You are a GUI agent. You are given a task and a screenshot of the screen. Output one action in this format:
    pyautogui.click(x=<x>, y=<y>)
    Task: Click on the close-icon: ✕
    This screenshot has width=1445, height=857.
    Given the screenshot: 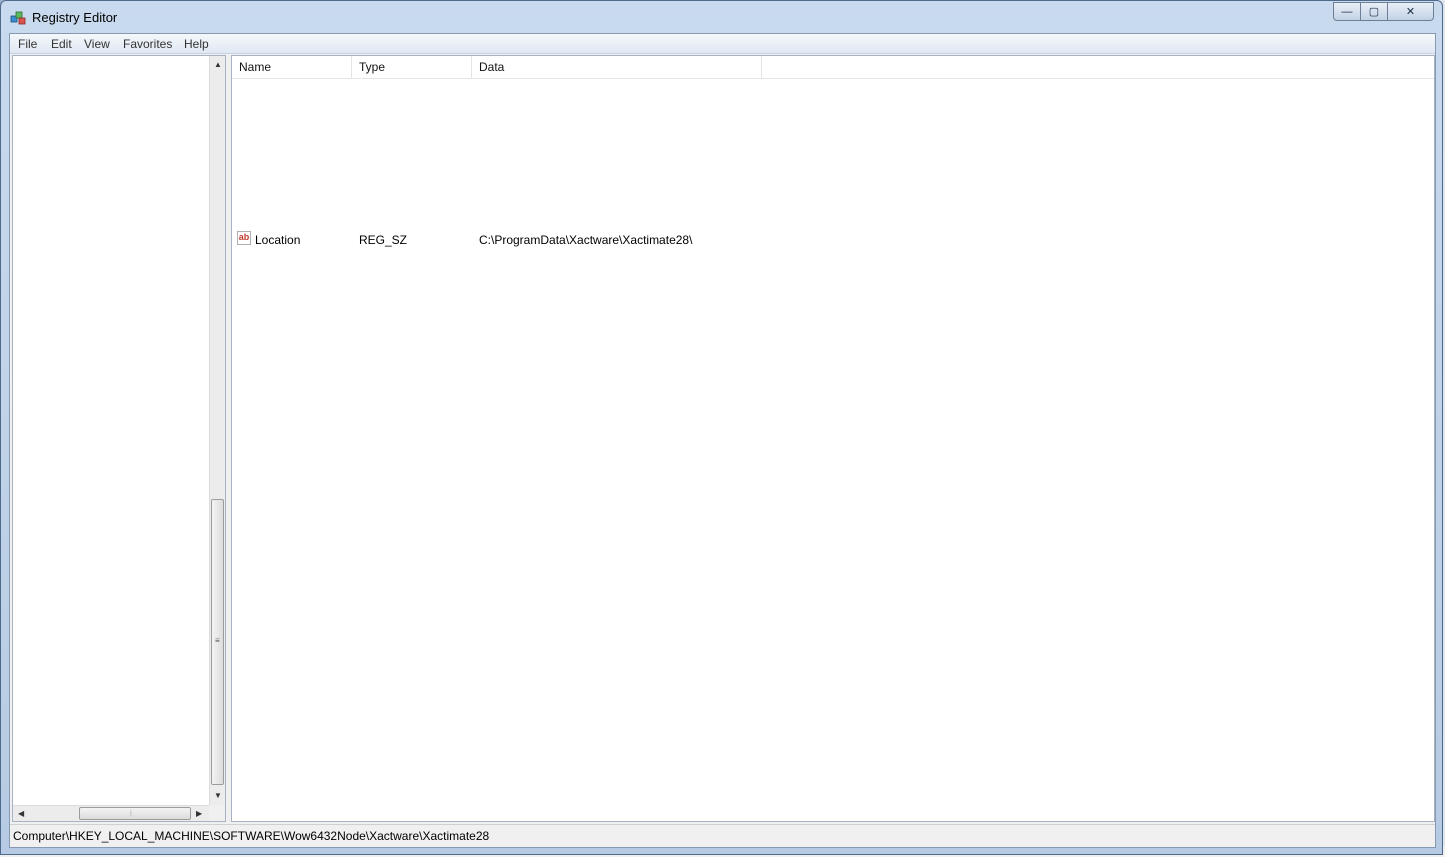 What is the action you would take?
    pyautogui.click(x=1410, y=12)
    